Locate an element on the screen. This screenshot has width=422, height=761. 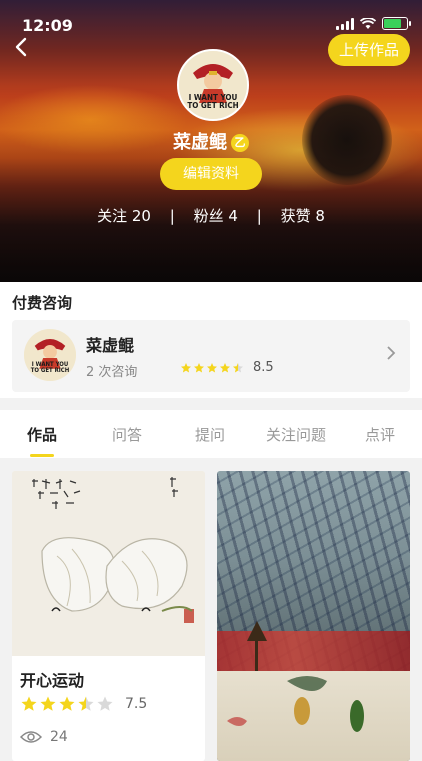
edit-profile-button: 编辑资料 is located at coordinates (211, 174).